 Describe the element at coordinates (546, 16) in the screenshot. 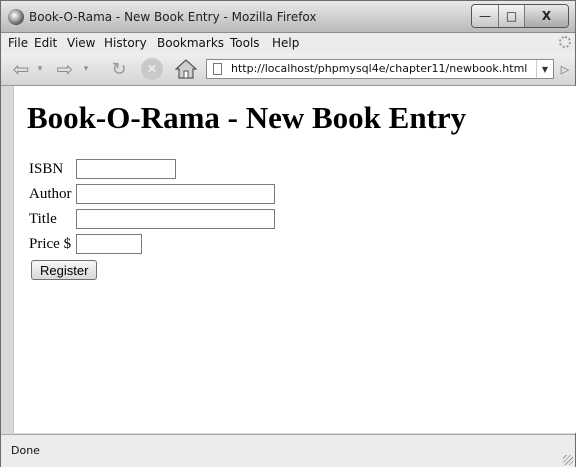

I see `close-button: X` at that location.